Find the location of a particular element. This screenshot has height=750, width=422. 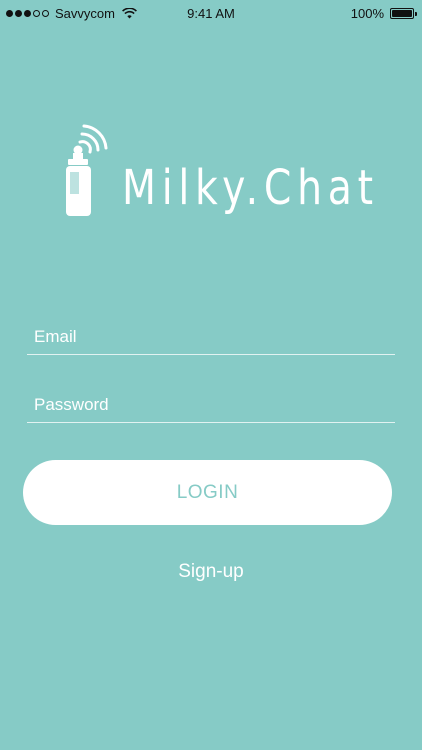

status-right: 100% is located at coordinates (383, 13).